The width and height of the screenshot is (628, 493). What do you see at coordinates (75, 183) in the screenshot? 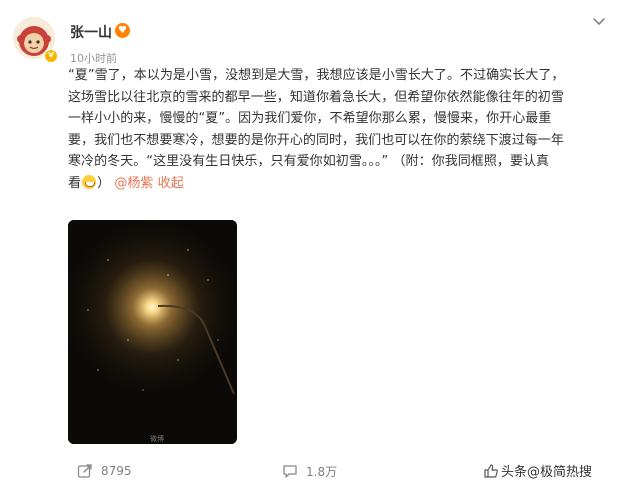
I see `post-text-fragment: 看` at bounding box center [75, 183].